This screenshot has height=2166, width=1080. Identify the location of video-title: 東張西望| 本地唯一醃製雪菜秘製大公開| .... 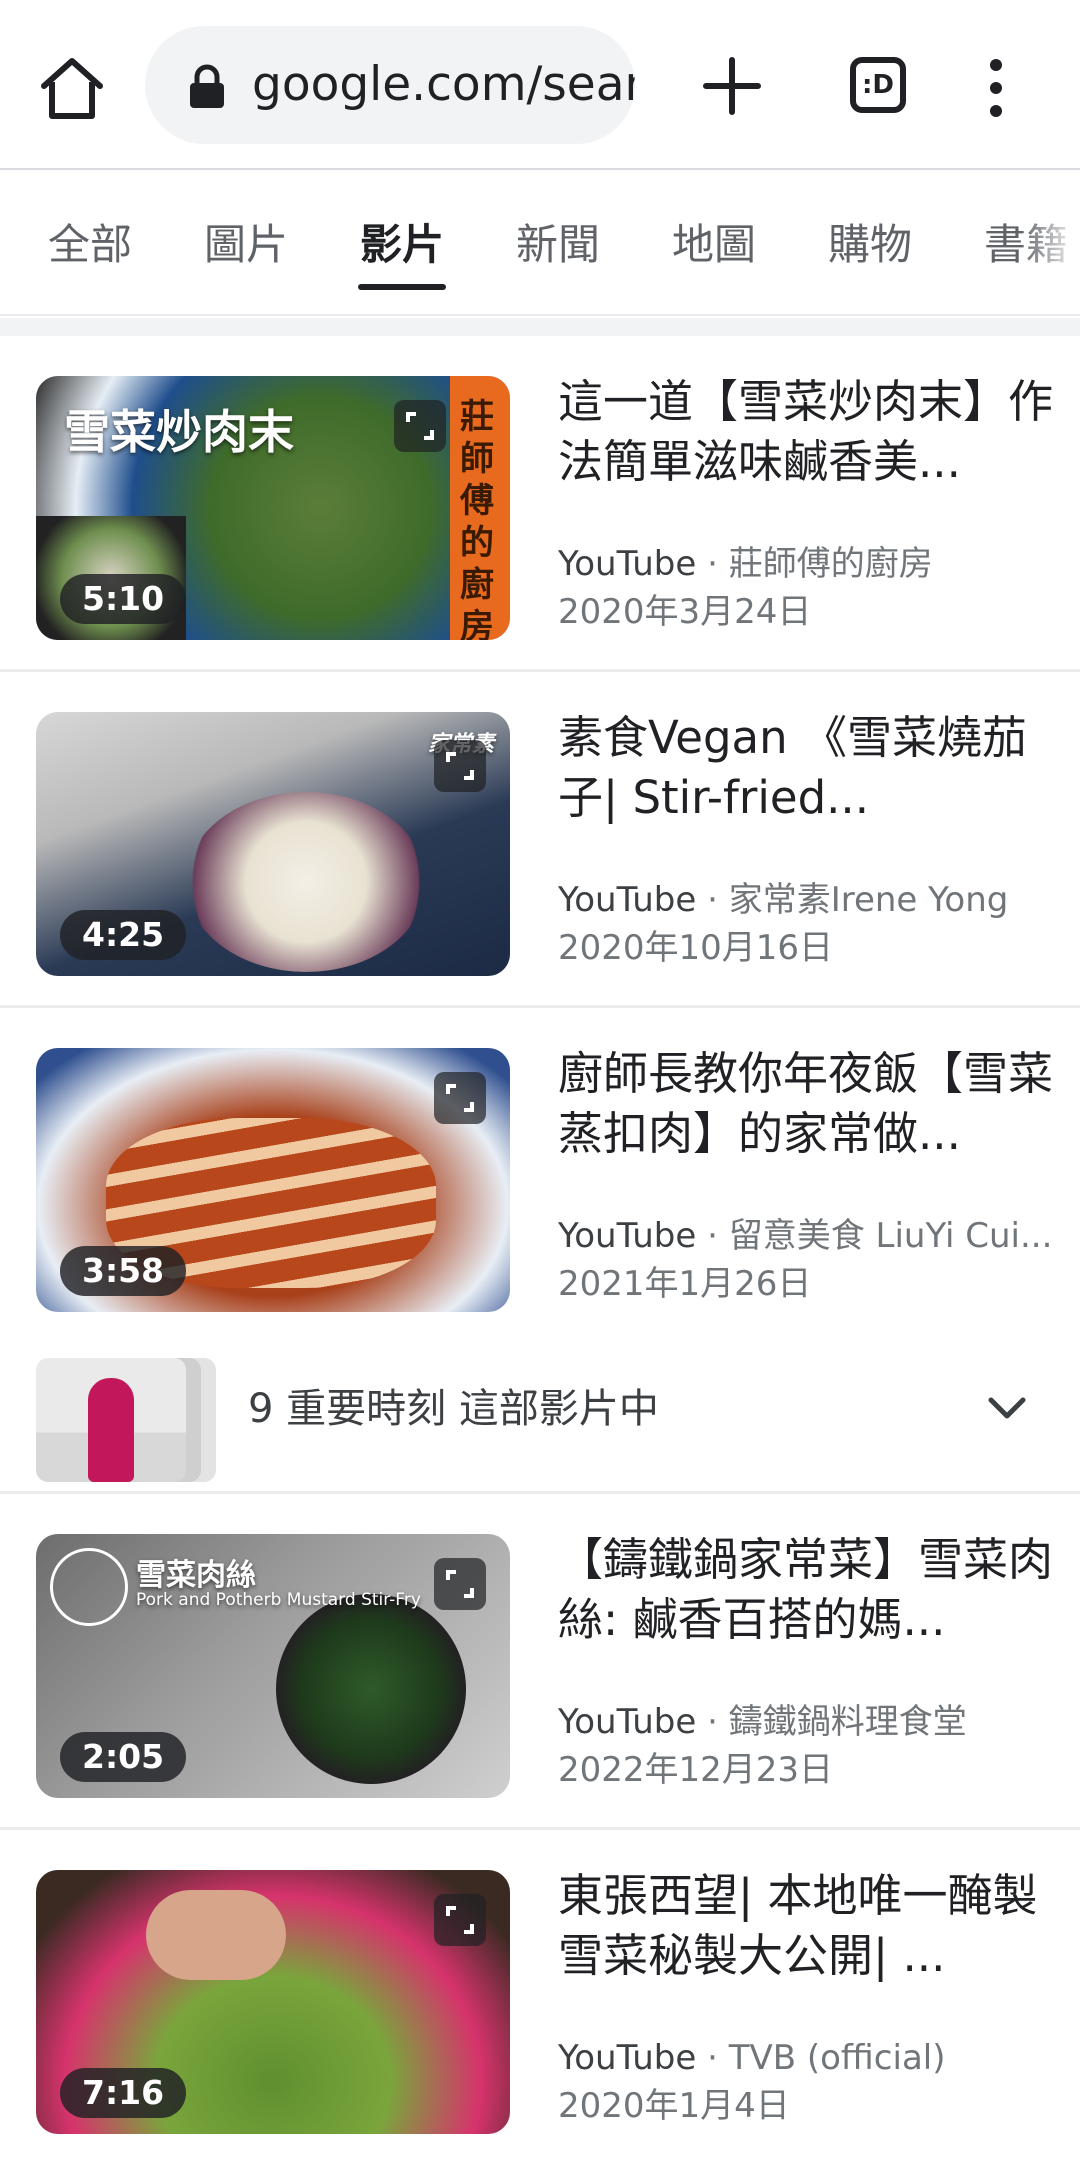
(808, 1926).